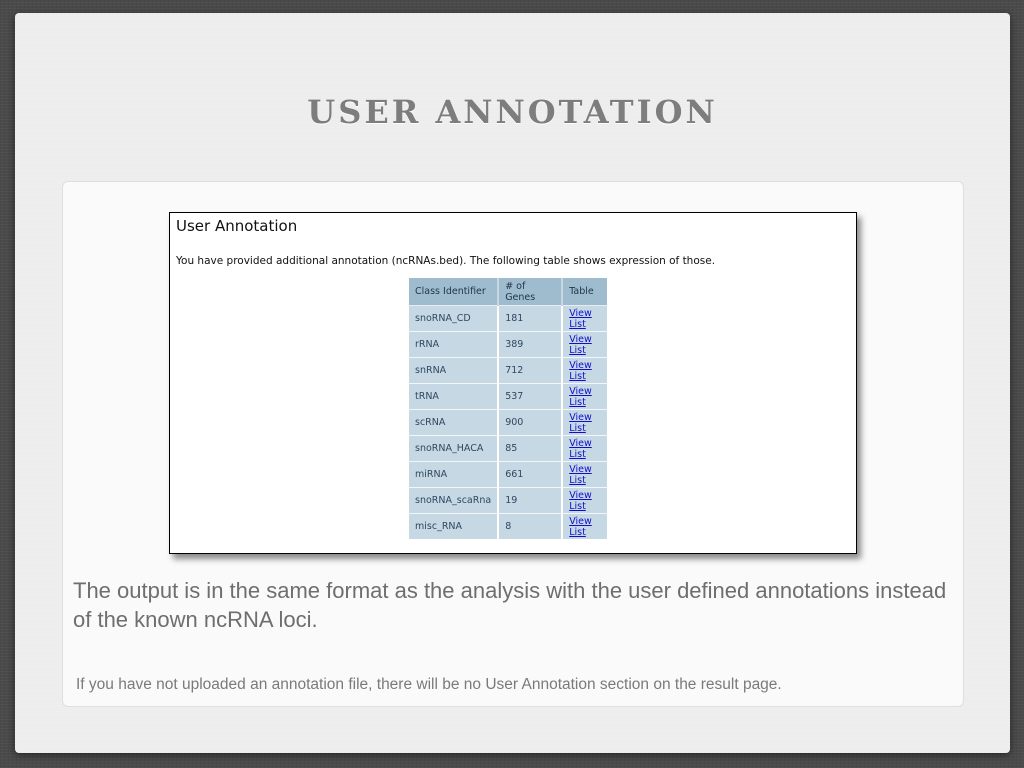 The width and height of the screenshot is (1024, 768). I want to click on class-identifier-cell: snoRNA_scaRna, so click(454, 500).